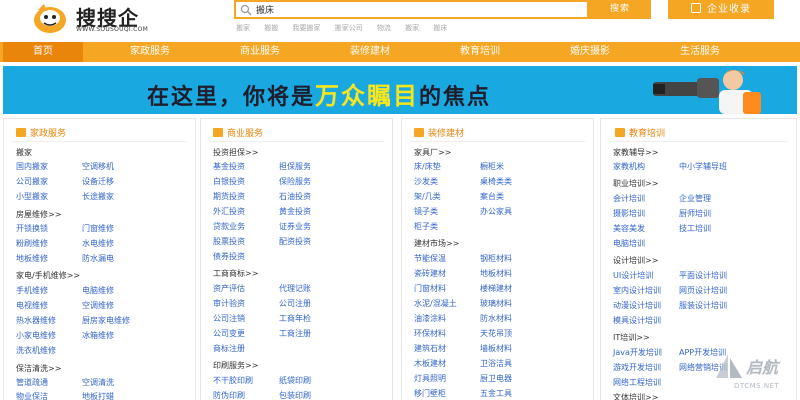 The height and width of the screenshot is (400, 800). I want to click on category-link: 企业管理, so click(695, 198).